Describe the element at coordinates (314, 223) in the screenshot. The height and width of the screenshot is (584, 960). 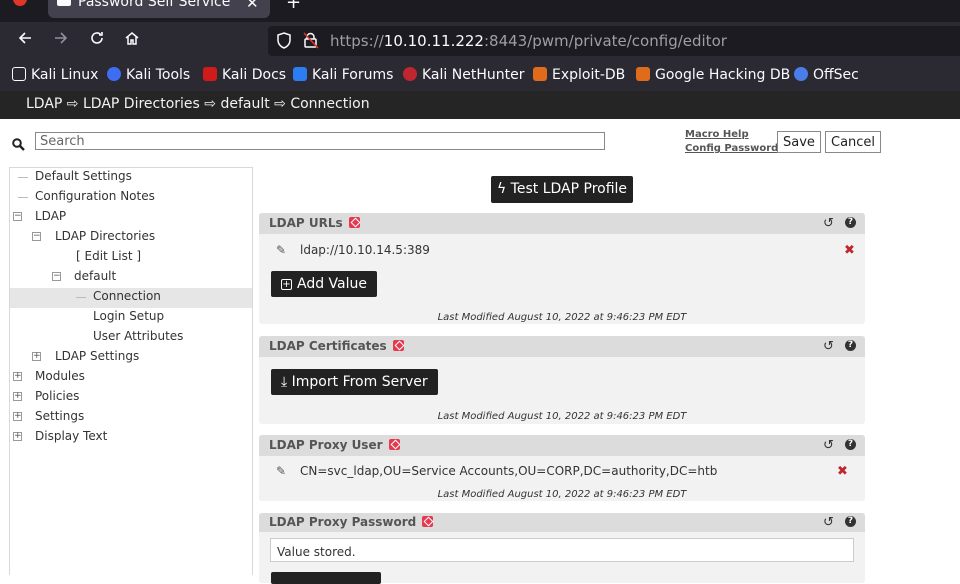
I see `panel-title: LDAP URLs` at that location.